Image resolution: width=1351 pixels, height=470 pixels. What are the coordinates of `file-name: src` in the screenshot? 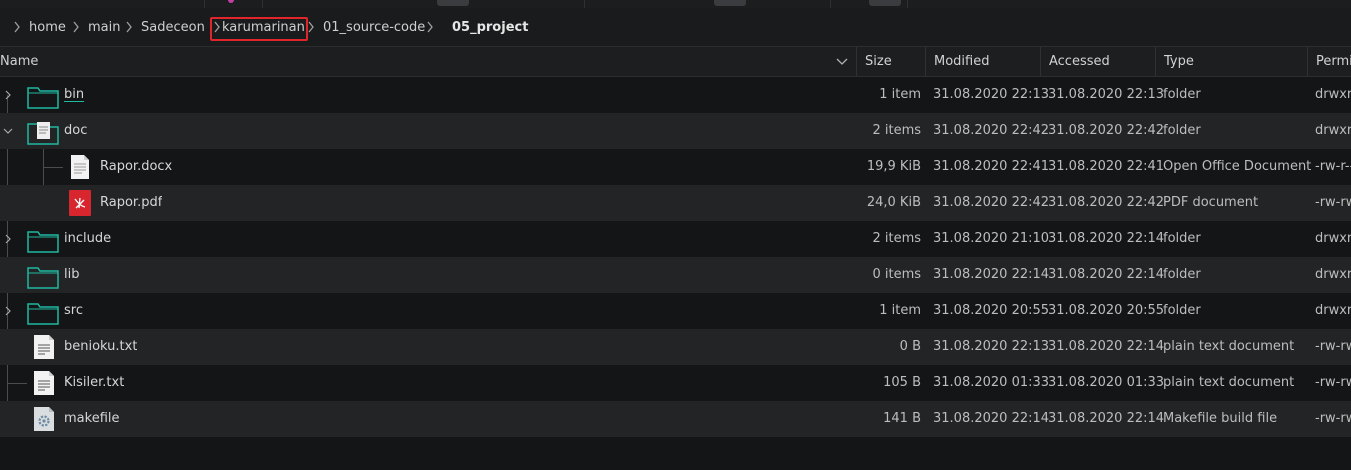 It's located at (73, 311).